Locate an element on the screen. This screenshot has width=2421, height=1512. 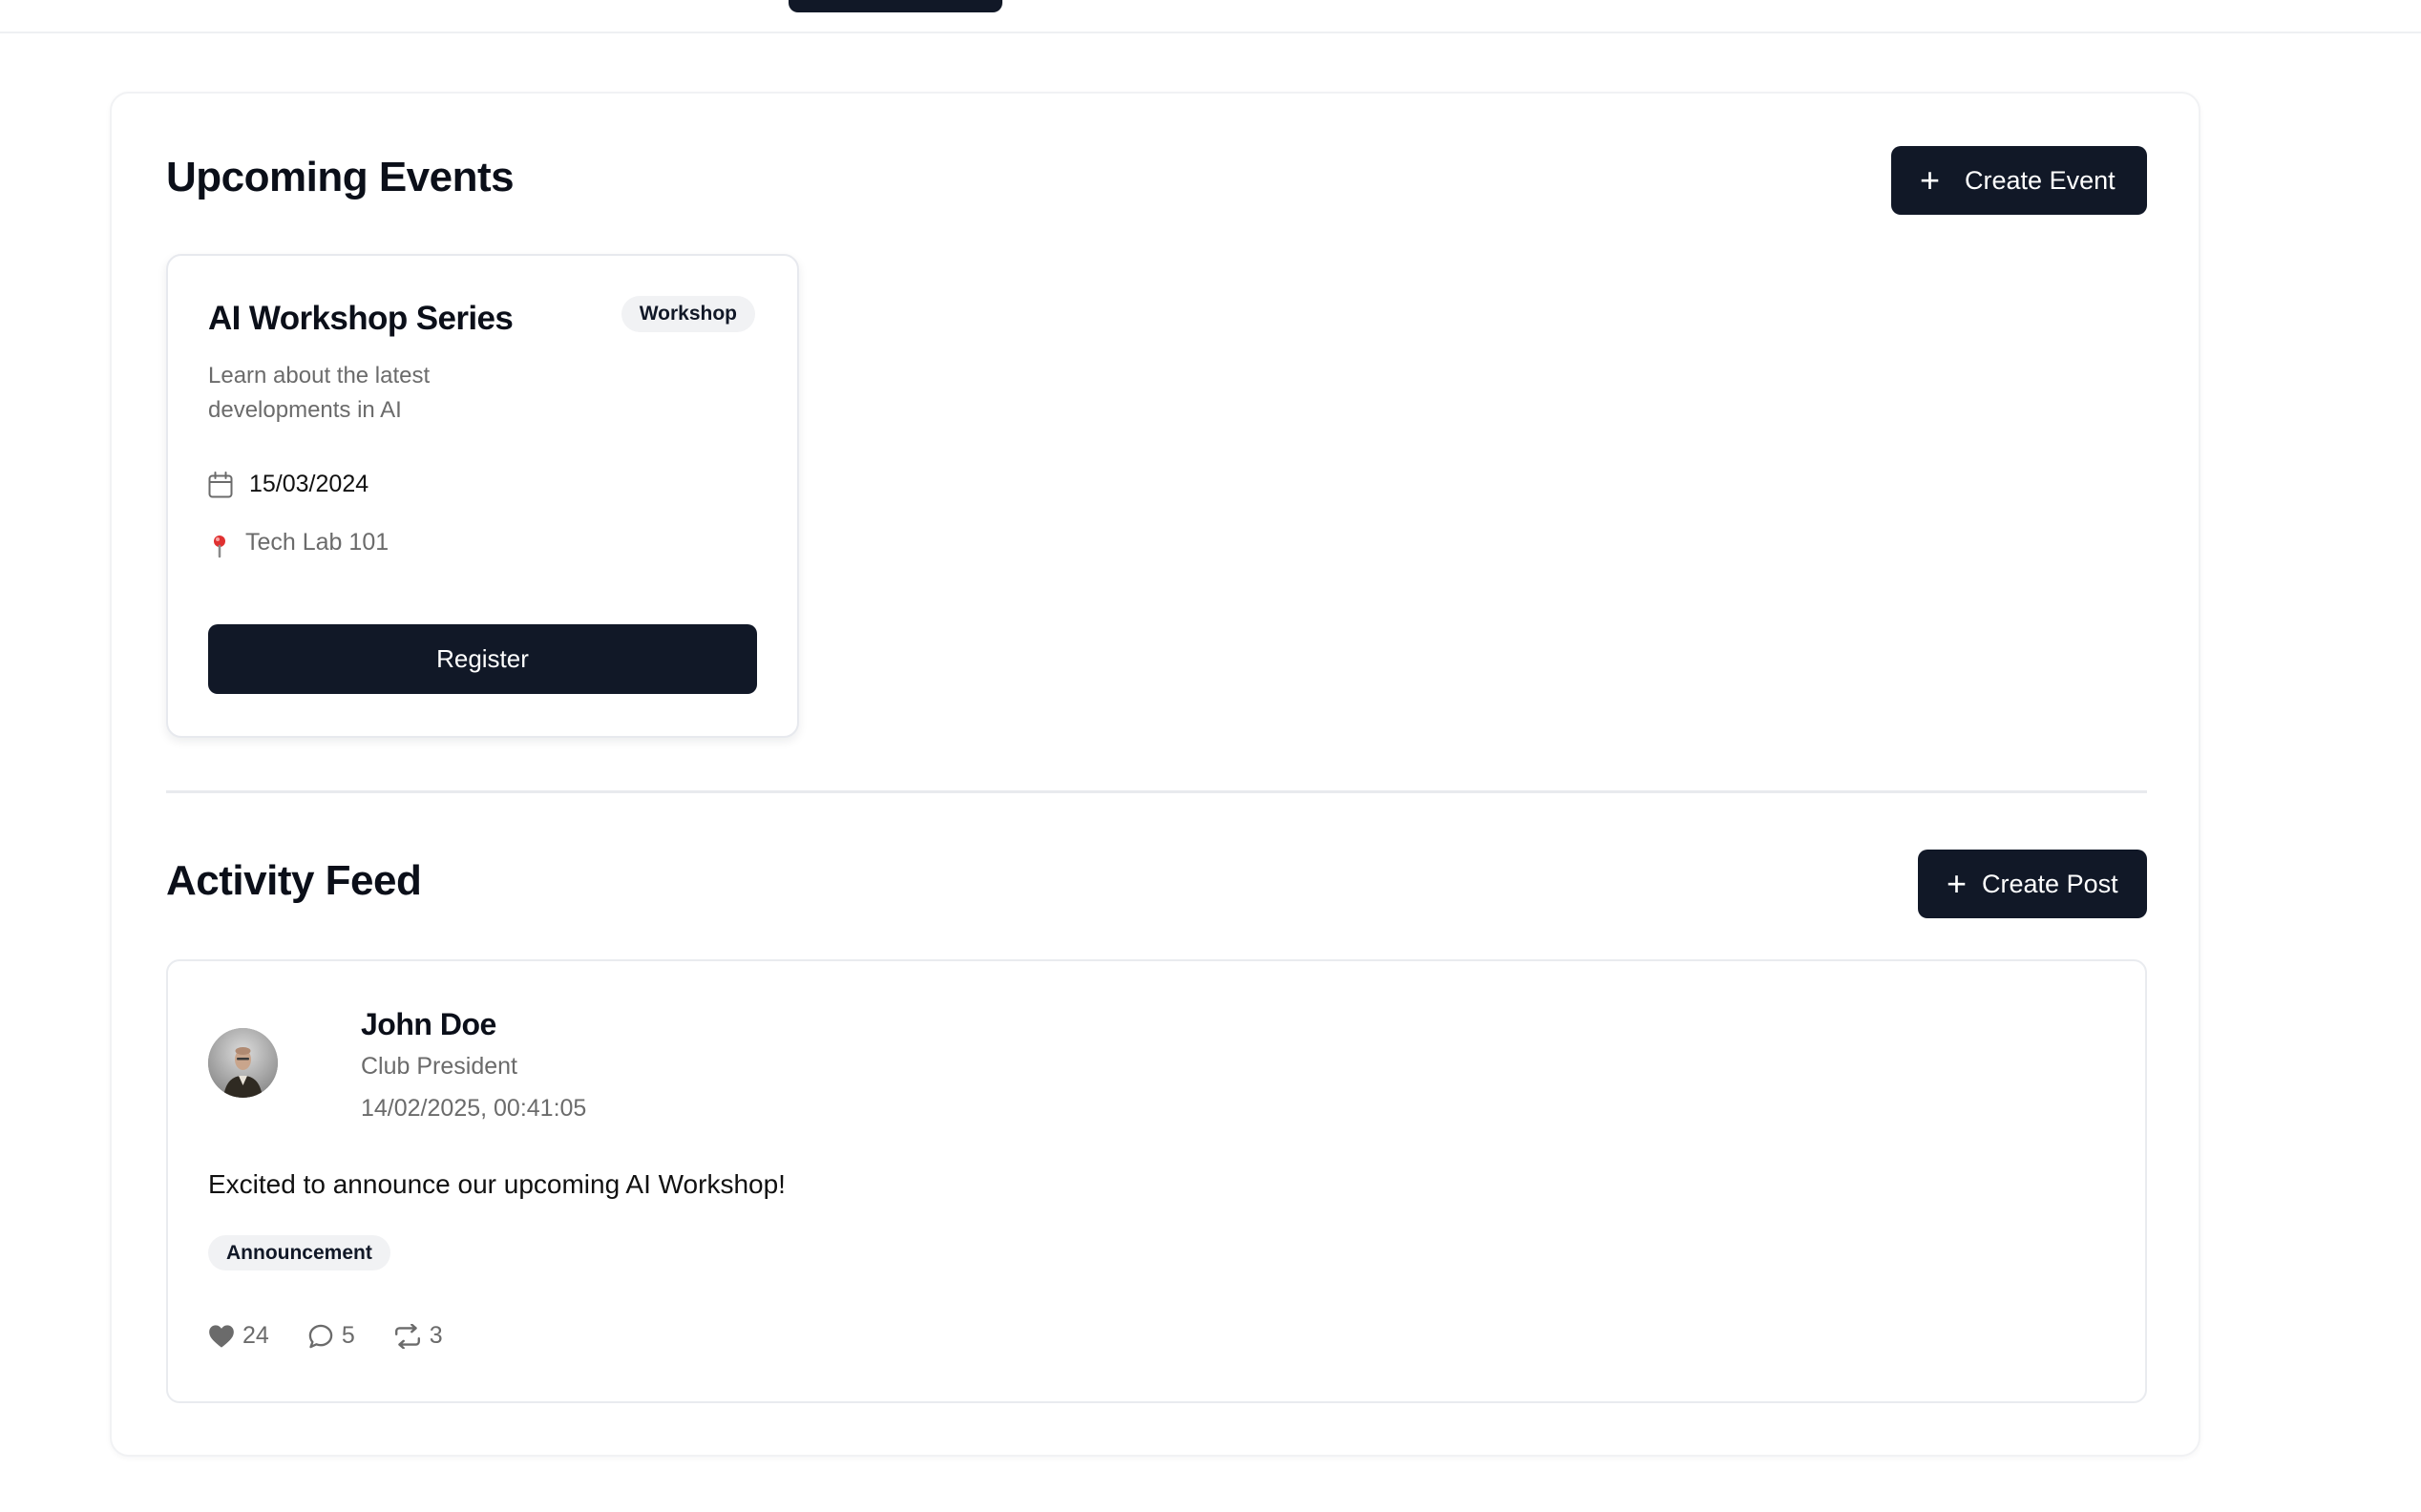
events-section-title: Upcoming Events is located at coordinates (341, 177).